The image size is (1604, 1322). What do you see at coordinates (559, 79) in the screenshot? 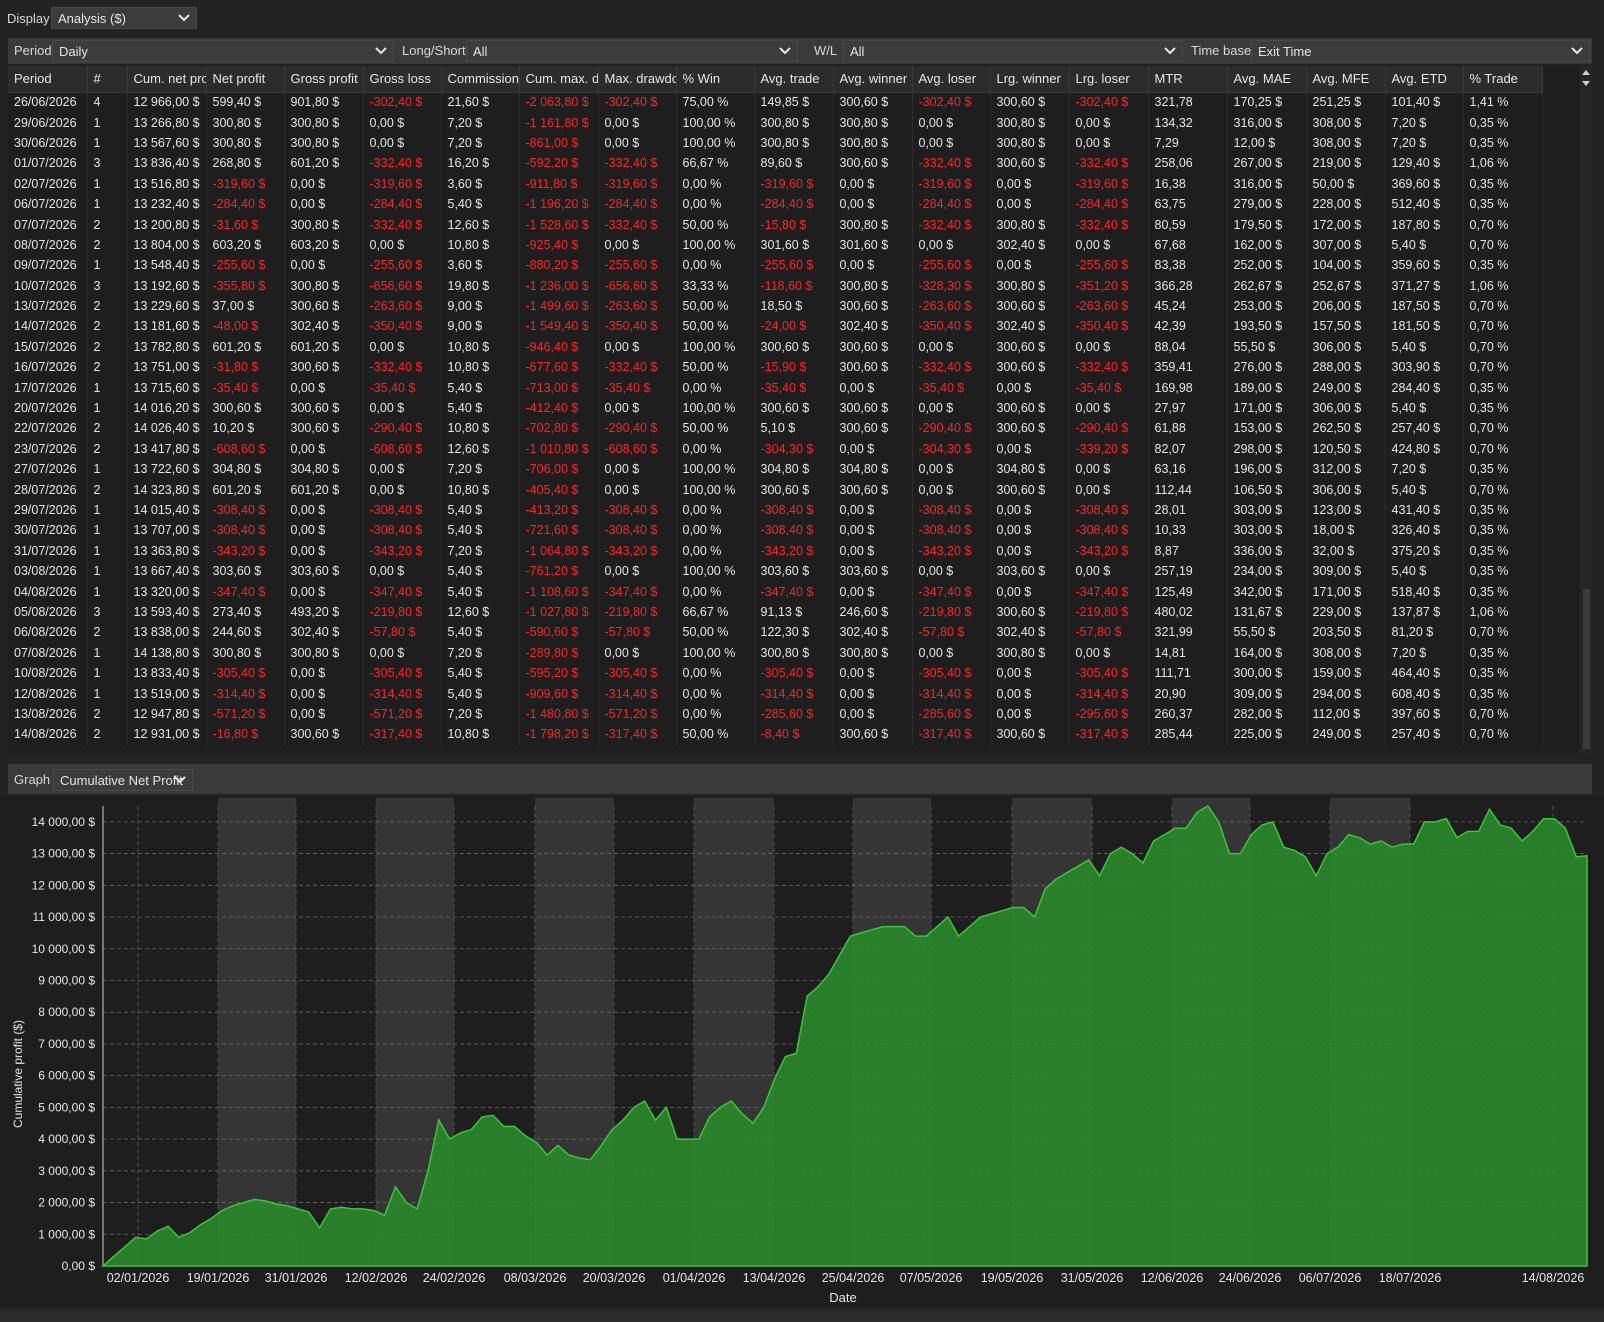
I see `column-header: Cum. max. d` at bounding box center [559, 79].